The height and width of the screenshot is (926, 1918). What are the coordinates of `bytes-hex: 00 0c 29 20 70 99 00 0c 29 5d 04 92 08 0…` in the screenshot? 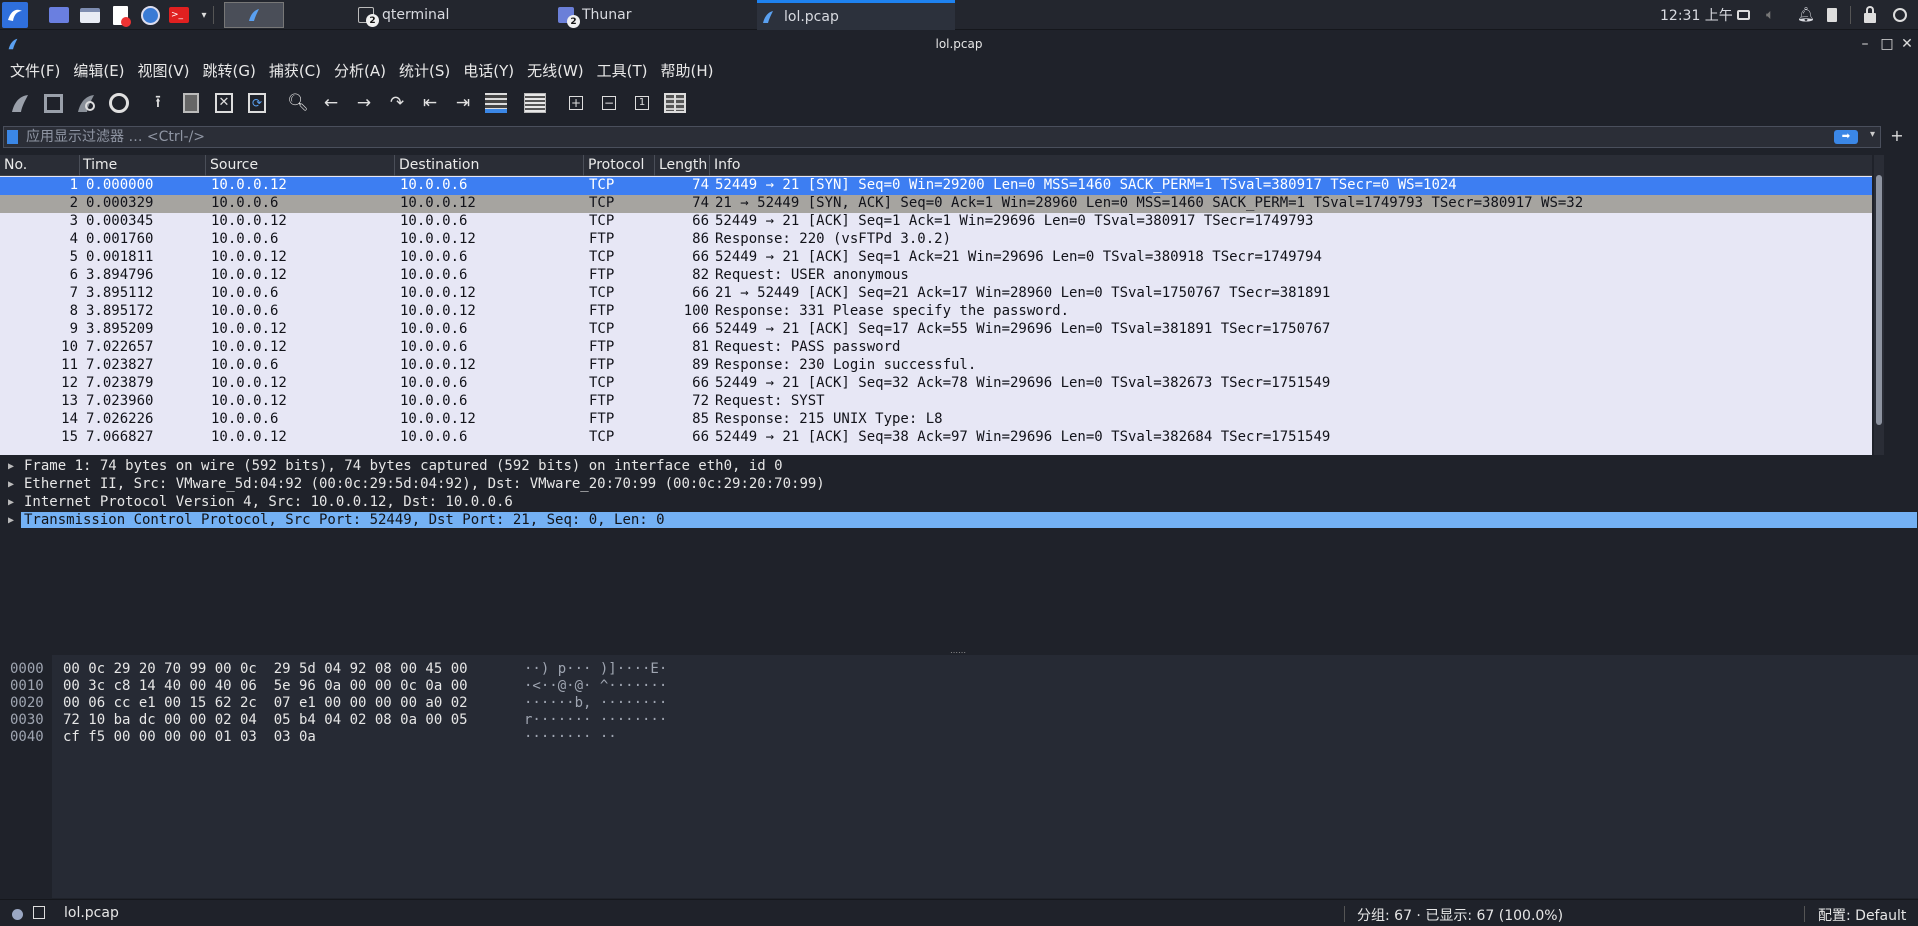 It's located at (265, 669).